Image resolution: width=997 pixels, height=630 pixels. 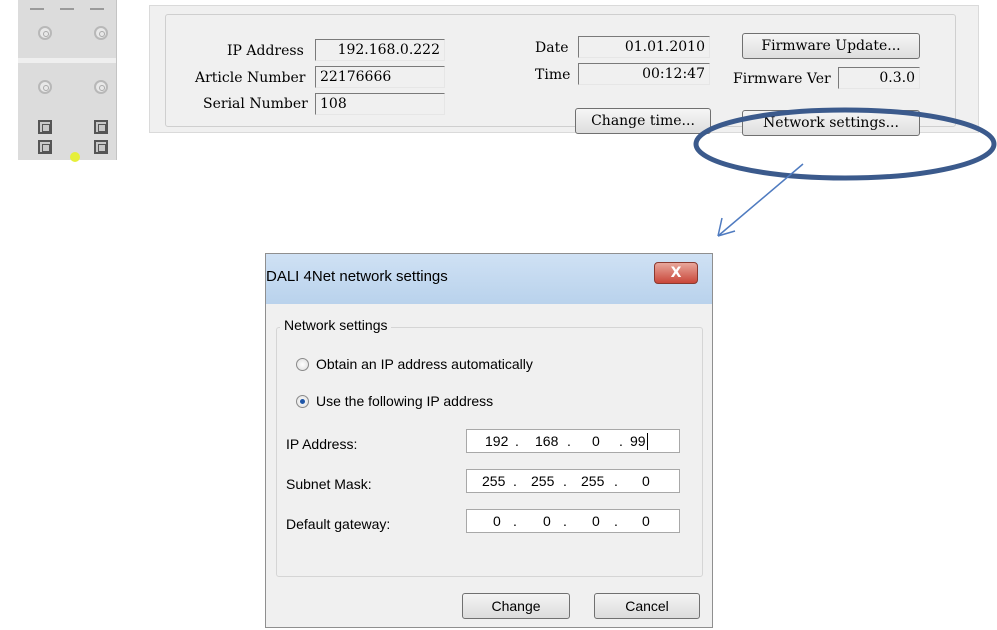 I want to click on date-label: Date, so click(x=552, y=48).